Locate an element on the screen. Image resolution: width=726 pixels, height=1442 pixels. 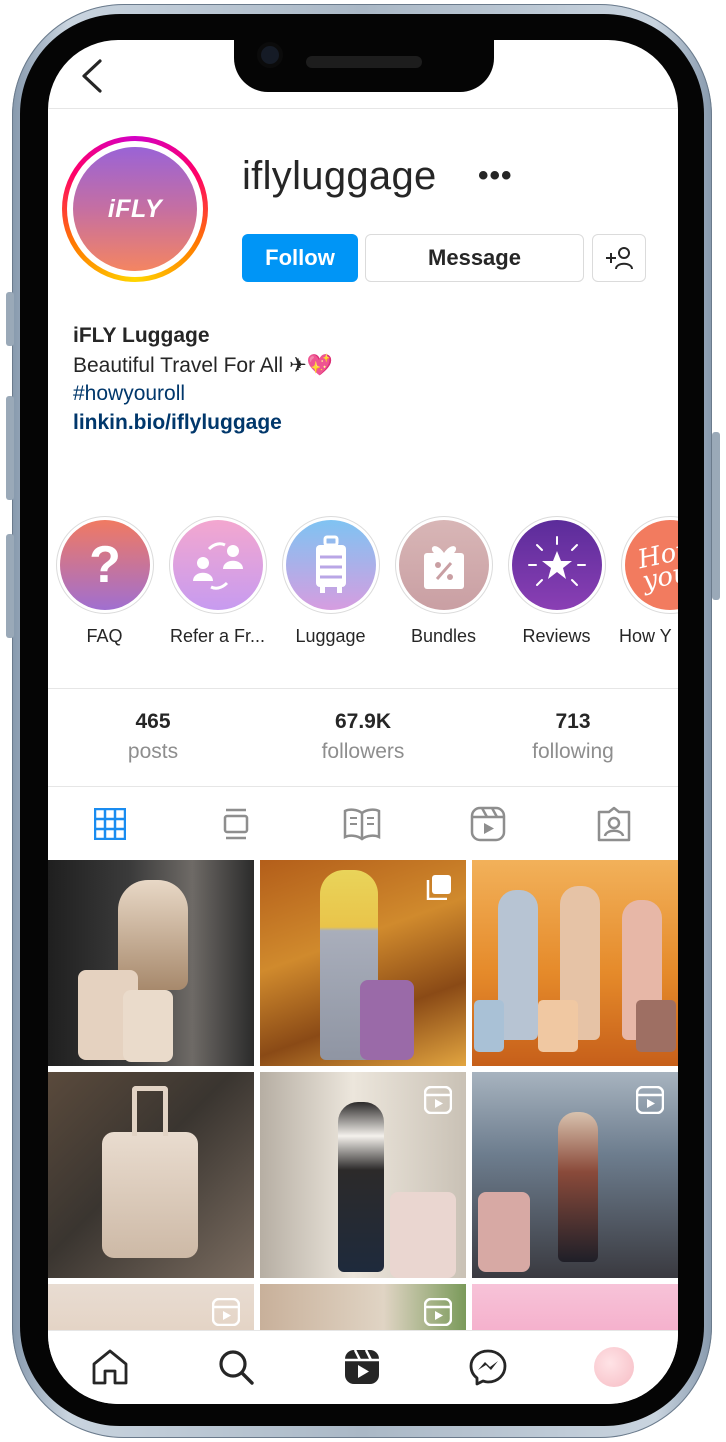
tab-guides is located at coordinates (362, 824).